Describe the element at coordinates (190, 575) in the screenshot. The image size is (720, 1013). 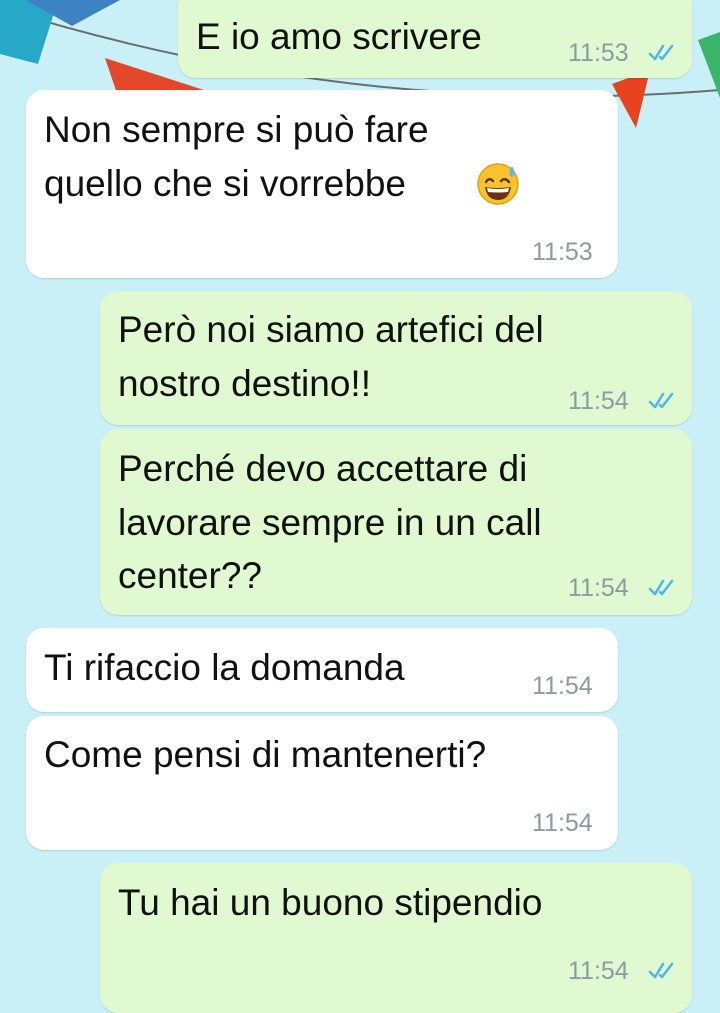
I see `message-text: center??` at that location.